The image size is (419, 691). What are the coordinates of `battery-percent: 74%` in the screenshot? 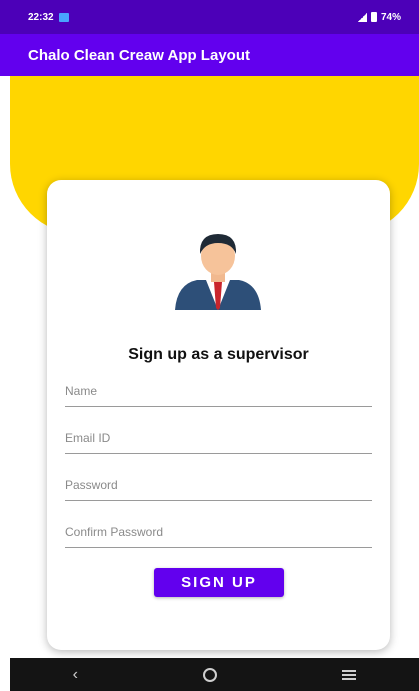 It's located at (390, 17).